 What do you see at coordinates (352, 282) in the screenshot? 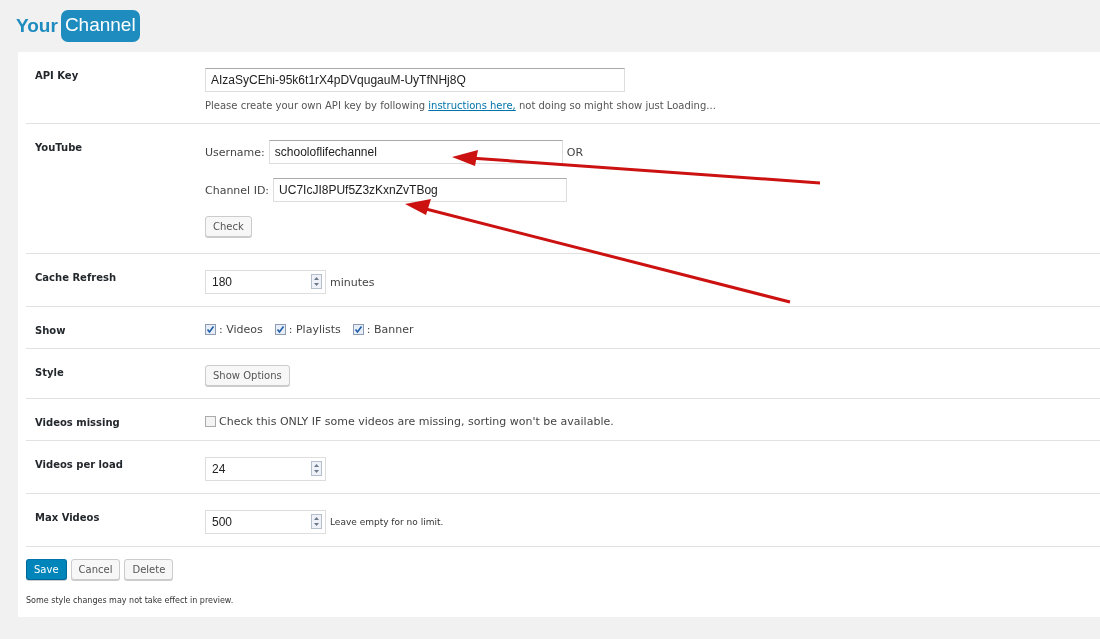
I see `unit-label: minutes` at bounding box center [352, 282].